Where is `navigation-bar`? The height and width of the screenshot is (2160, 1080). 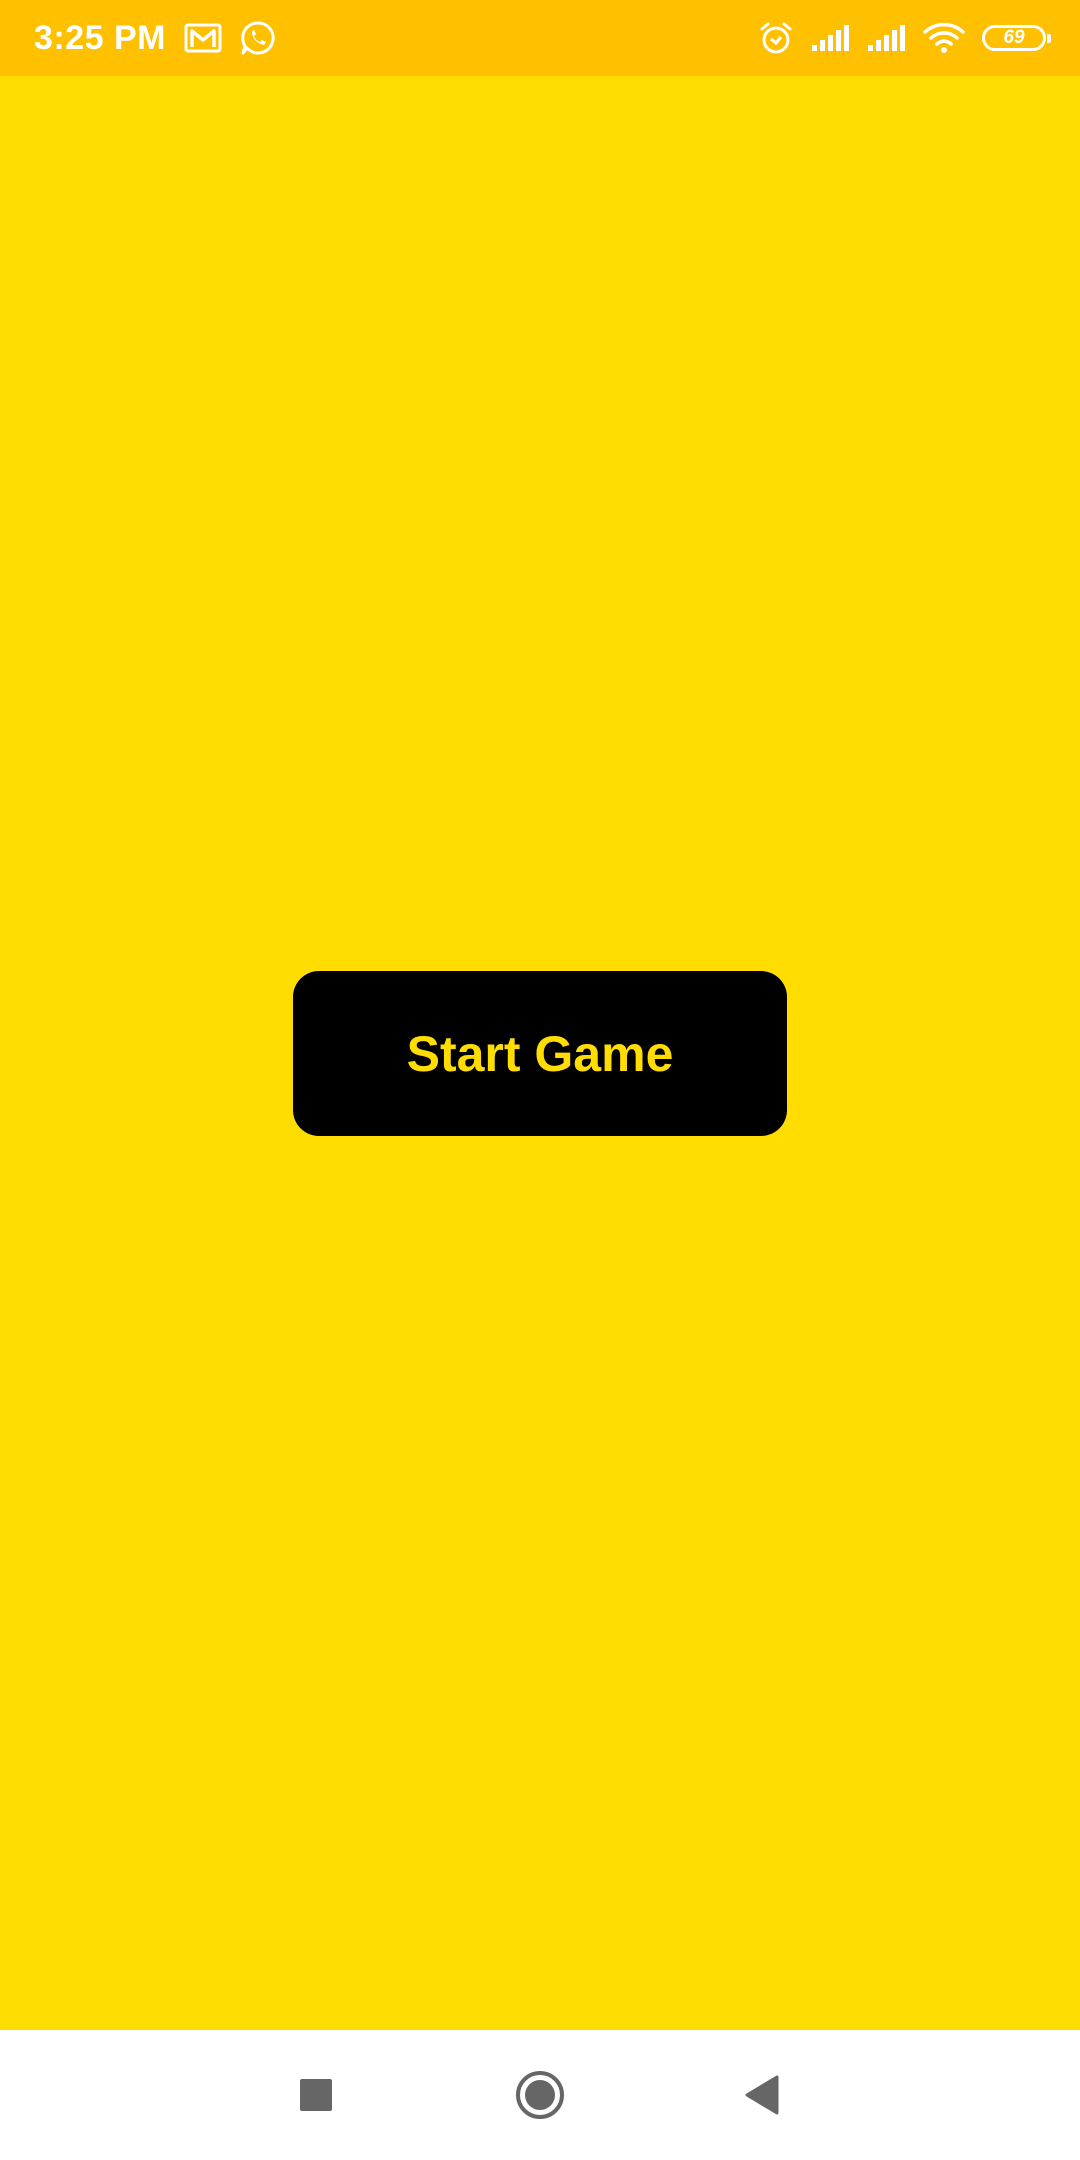 navigation-bar is located at coordinates (540, 2095).